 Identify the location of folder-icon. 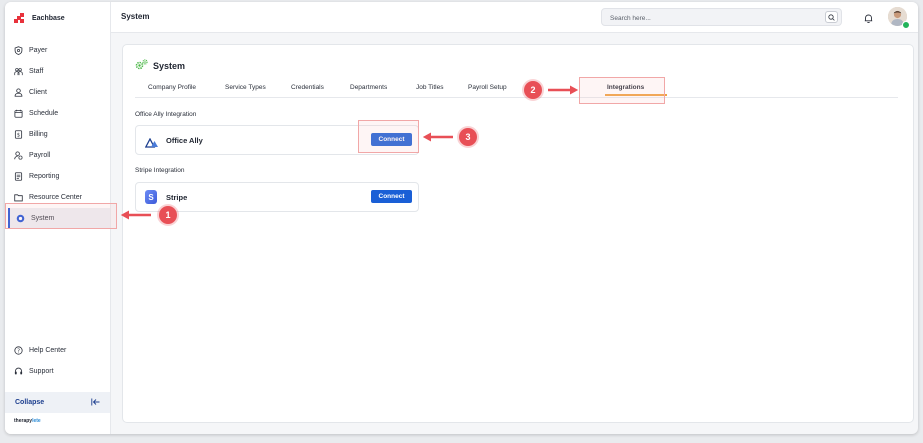
(18, 197).